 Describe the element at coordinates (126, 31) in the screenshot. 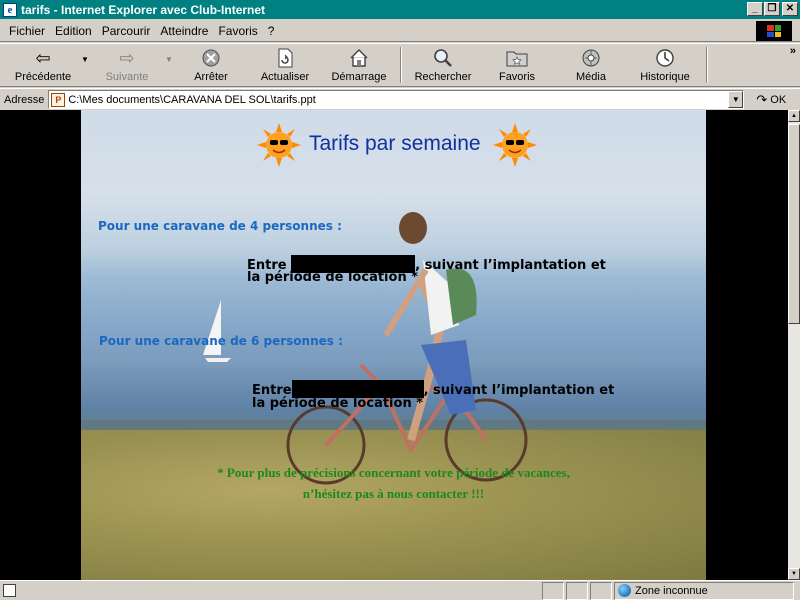

I see `menu-parcourir: Parcourir` at that location.